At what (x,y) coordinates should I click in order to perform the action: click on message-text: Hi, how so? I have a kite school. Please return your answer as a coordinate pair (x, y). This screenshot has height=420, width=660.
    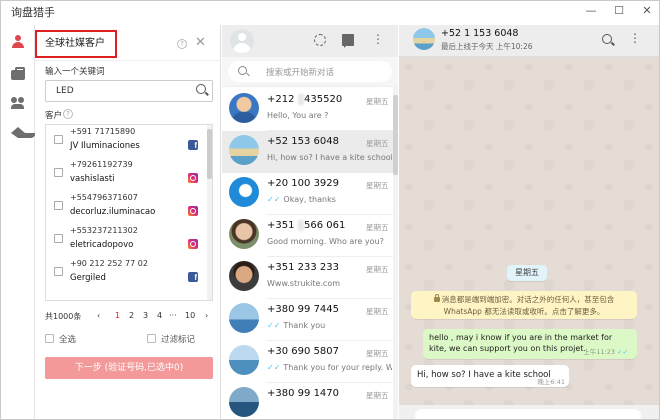
    Looking at the image, I should click on (484, 375).